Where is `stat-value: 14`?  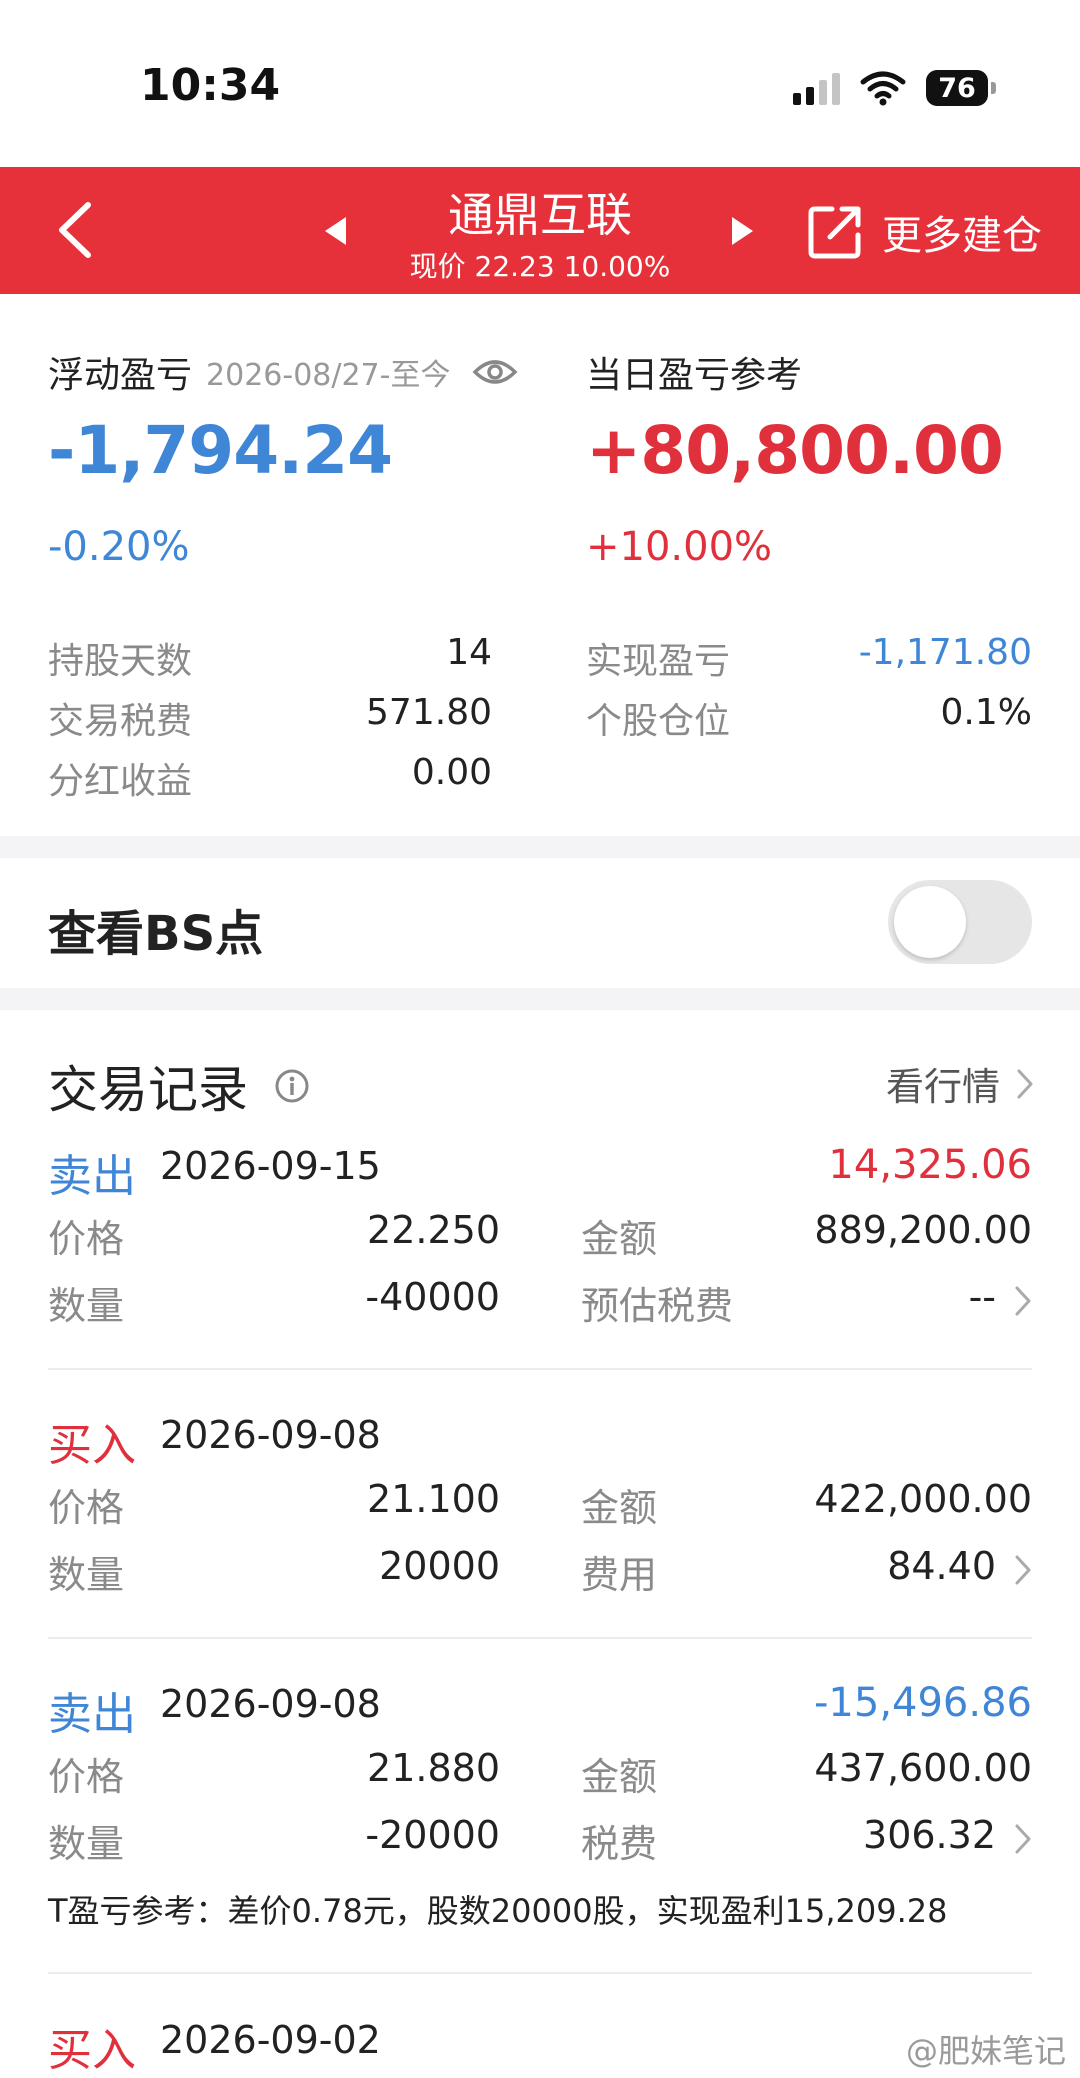
stat-value: 14 is located at coordinates (469, 652).